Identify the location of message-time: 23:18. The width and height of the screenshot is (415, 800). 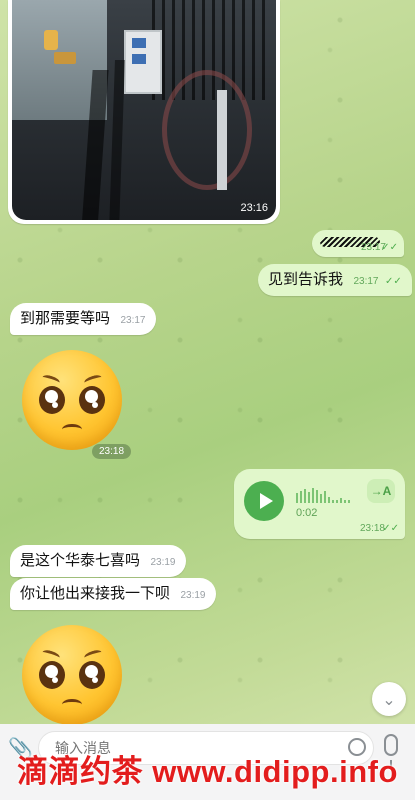
(372, 528).